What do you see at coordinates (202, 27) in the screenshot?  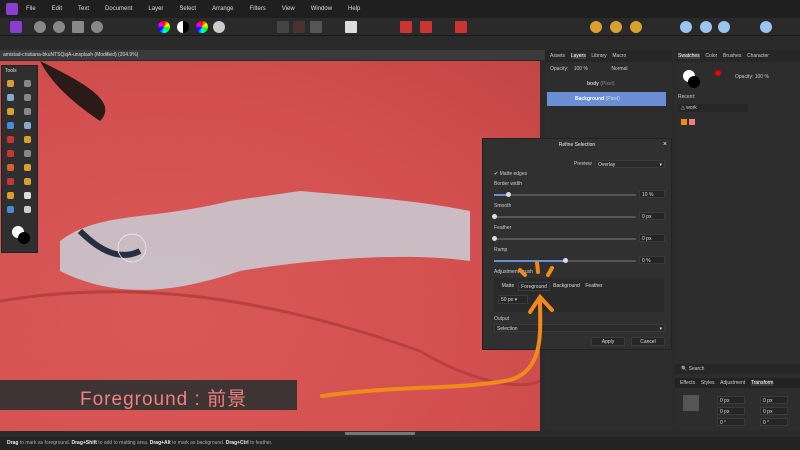 I see `hsl-icon` at bounding box center [202, 27].